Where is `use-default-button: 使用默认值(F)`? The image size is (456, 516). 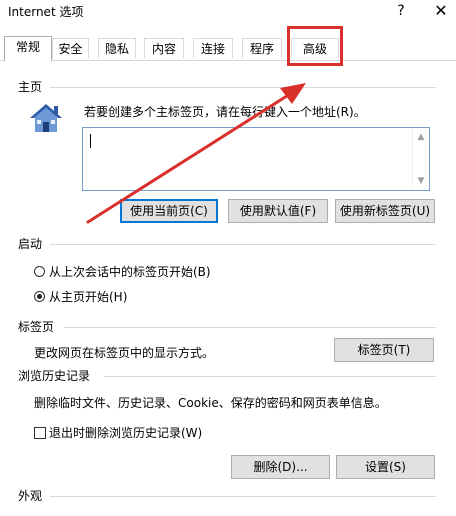
use-default-button: 使用默认值(F) is located at coordinates (278, 211).